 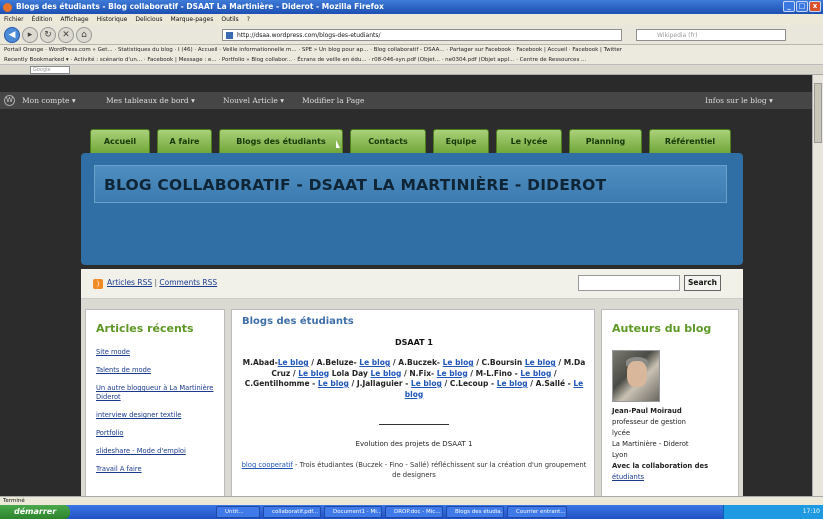 What do you see at coordinates (817, 285) in the screenshot?
I see `vertical-scrollbar` at bounding box center [817, 285].